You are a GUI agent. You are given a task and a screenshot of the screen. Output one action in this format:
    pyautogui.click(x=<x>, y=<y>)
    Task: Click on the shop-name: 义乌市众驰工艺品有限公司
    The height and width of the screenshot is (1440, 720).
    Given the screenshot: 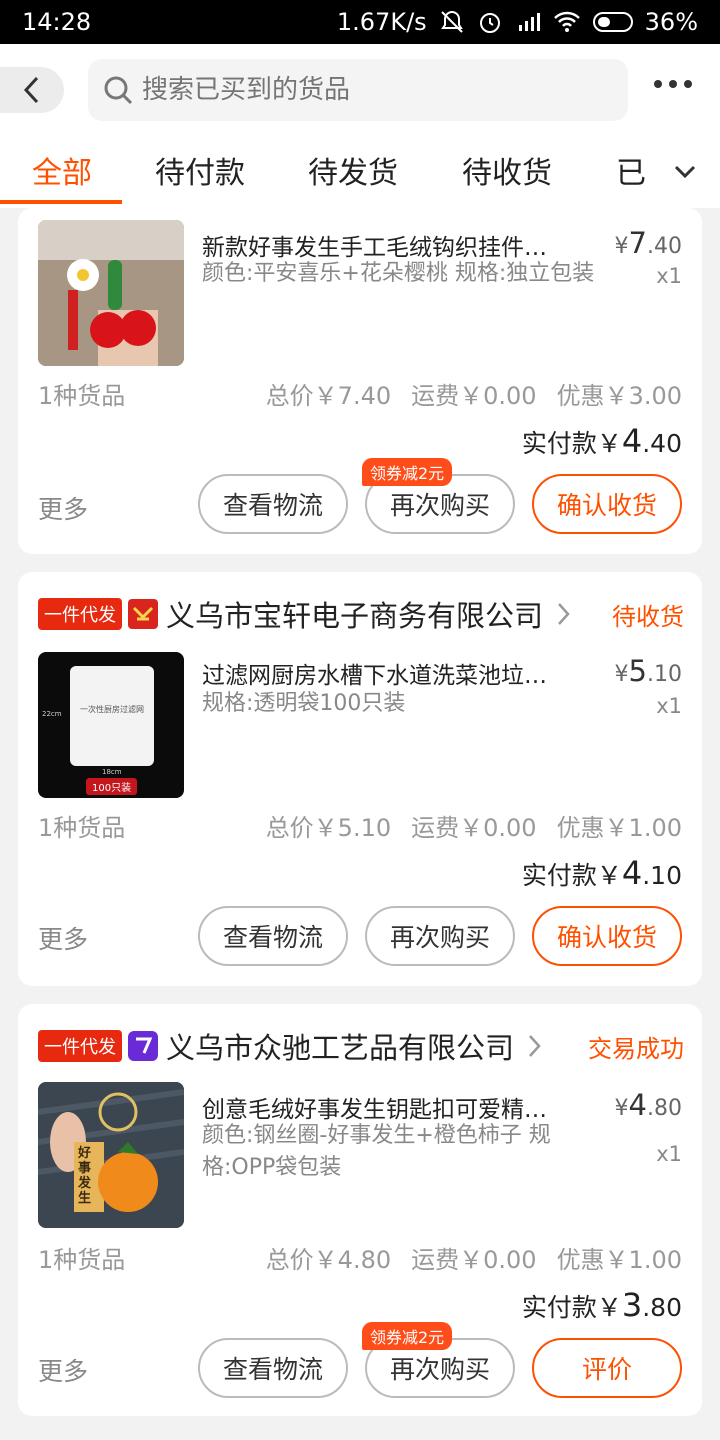 What is the action you would take?
    pyautogui.click(x=340, y=1046)
    